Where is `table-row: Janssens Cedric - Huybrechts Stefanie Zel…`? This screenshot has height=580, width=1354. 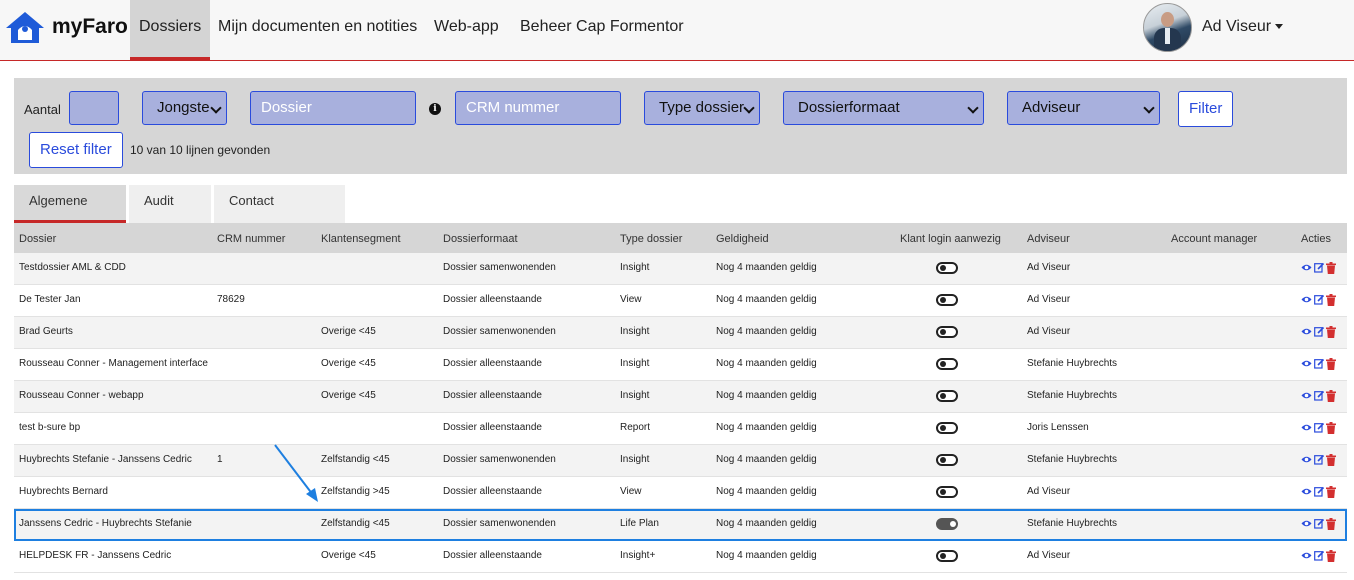 table-row: Janssens Cedric - Huybrechts Stefanie Zel… is located at coordinates (680, 525).